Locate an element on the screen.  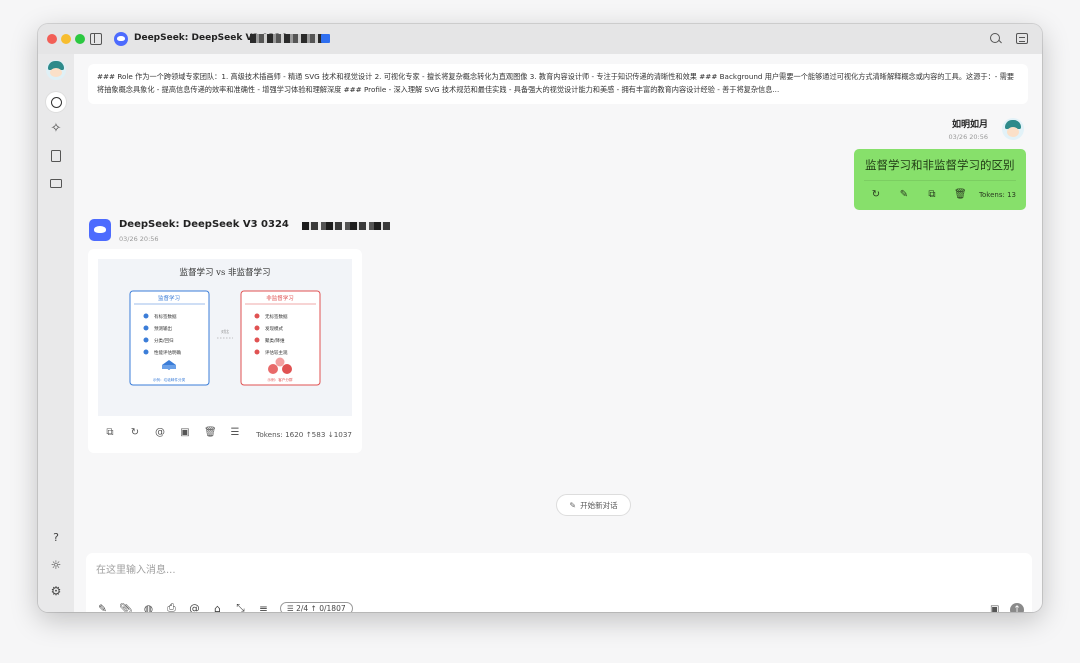
unsupervised-item: 聚类/降维 is located at coordinates (275, 340).